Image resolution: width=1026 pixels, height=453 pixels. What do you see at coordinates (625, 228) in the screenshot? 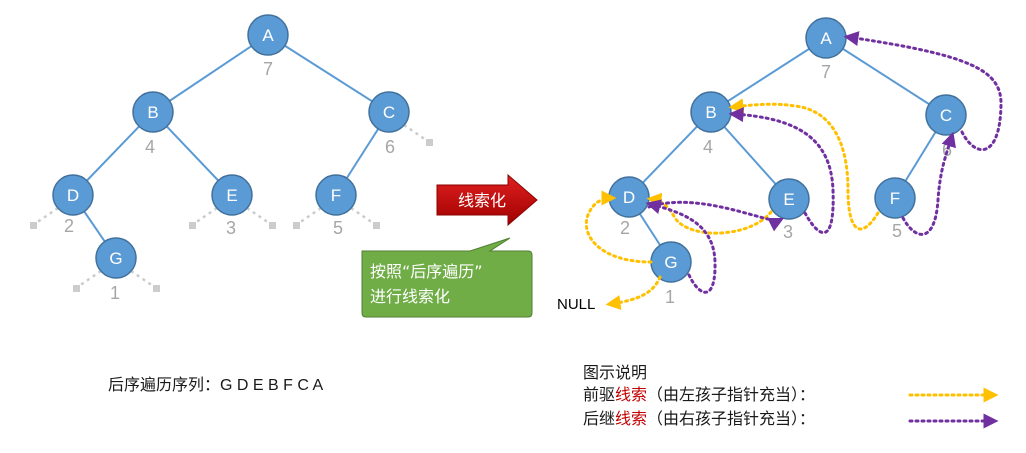
I see `right-order-label-D: 2` at bounding box center [625, 228].